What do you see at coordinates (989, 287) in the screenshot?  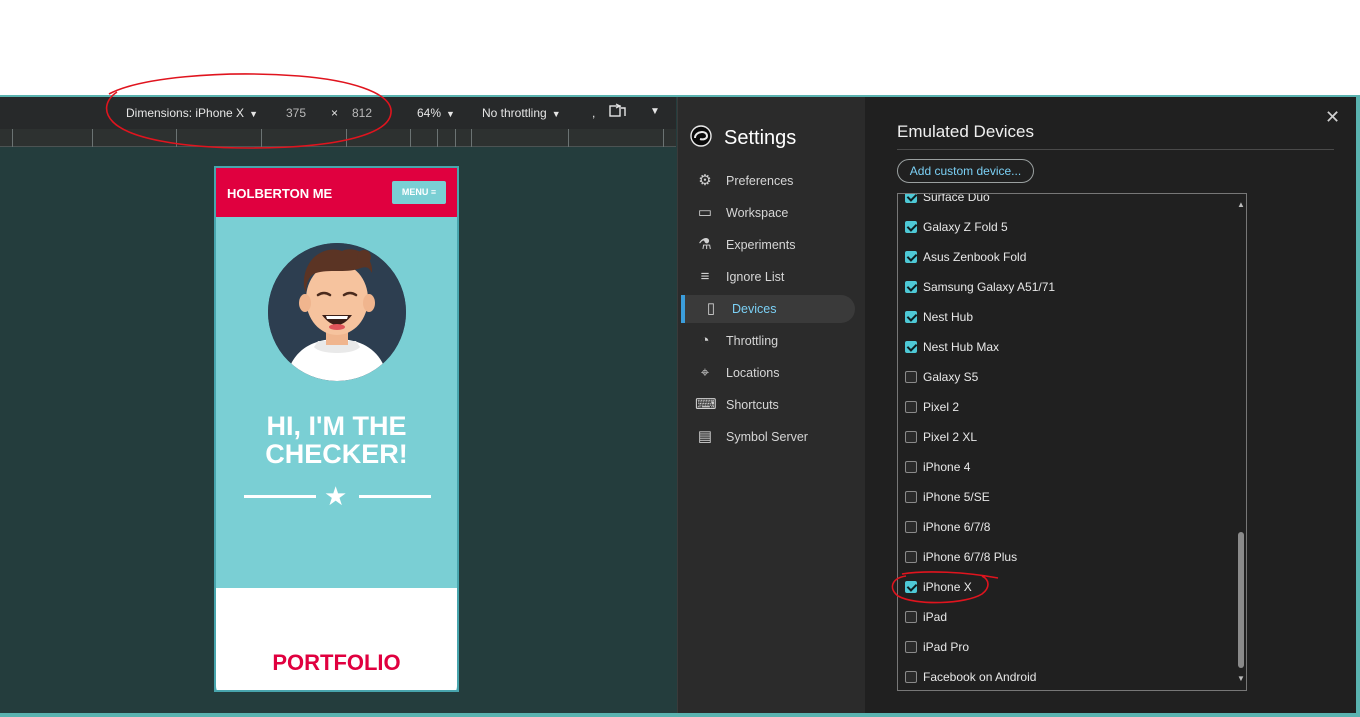 I see `device-label: Samsung Galaxy A51/71` at bounding box center [989, 287].